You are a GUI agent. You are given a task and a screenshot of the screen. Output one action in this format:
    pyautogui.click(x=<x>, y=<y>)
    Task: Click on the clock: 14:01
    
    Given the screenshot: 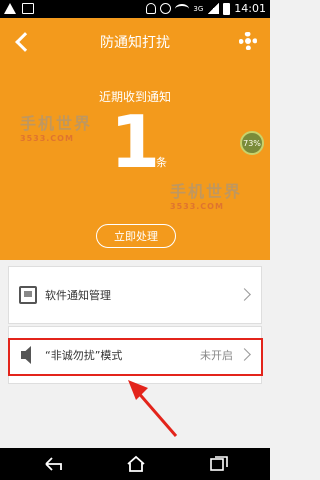 What is the action you would take?
    pyautogui.click(x=250, y=8)
    